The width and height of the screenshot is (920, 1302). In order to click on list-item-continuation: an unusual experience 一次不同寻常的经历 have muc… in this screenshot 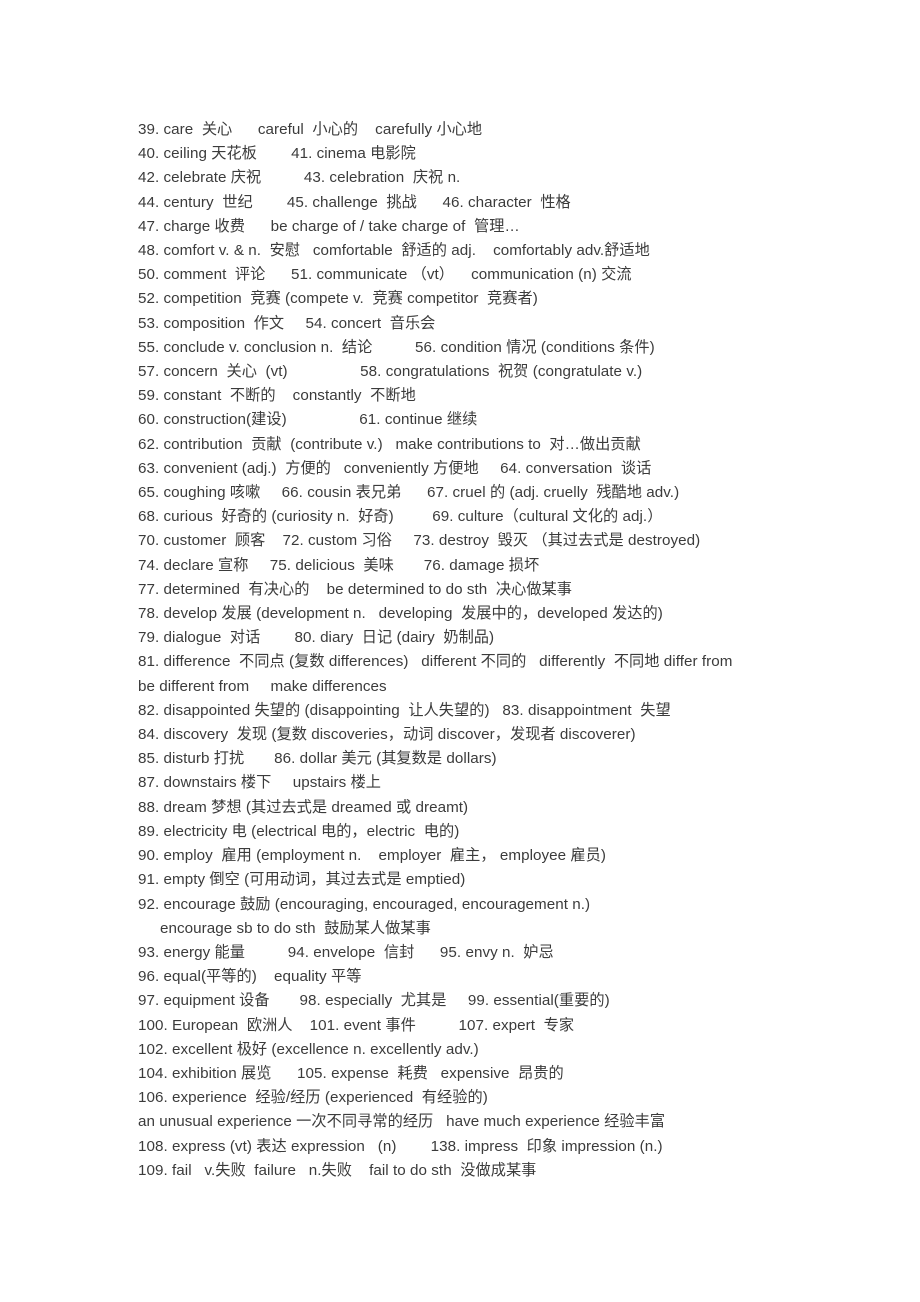, I will do `click(402, 1122)`.